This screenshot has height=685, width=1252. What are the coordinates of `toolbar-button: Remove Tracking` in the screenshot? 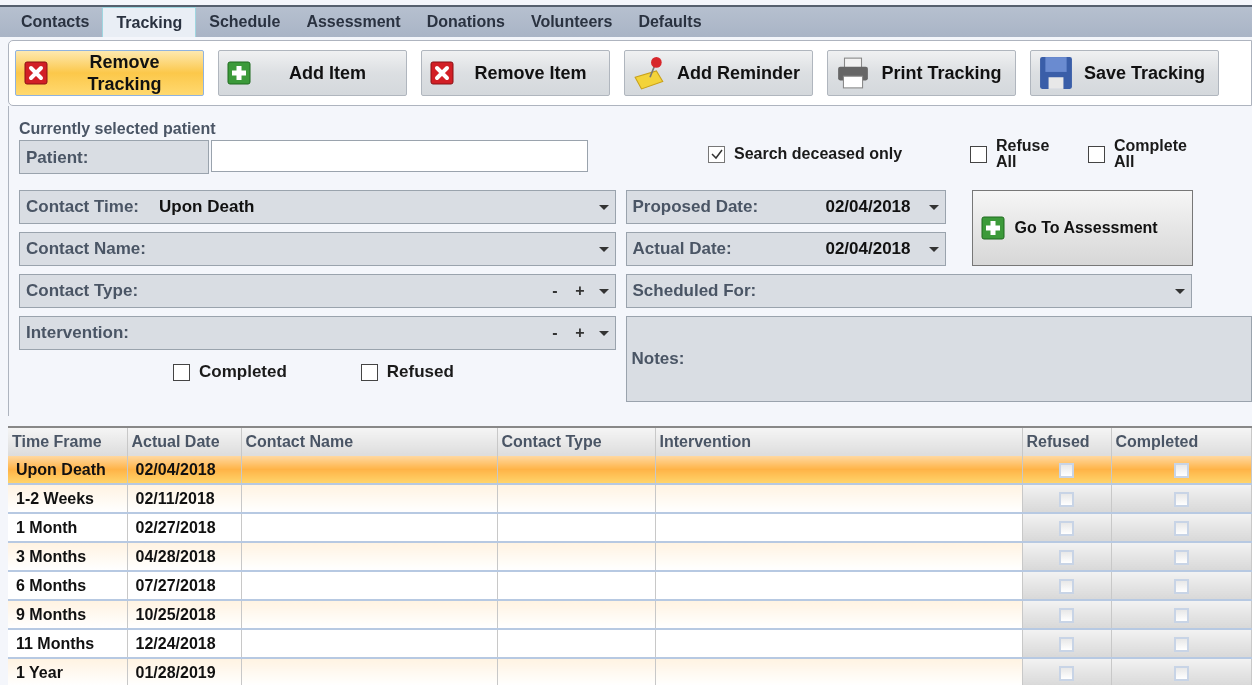 It's located at (109, 73).